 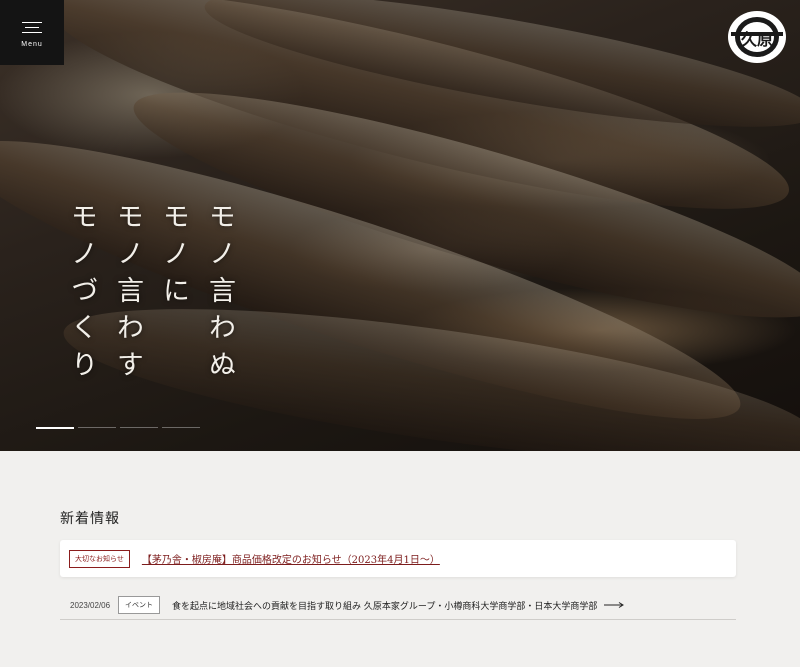 I want to click on tagline-line-2: モノに, so click(x=173, y=257).